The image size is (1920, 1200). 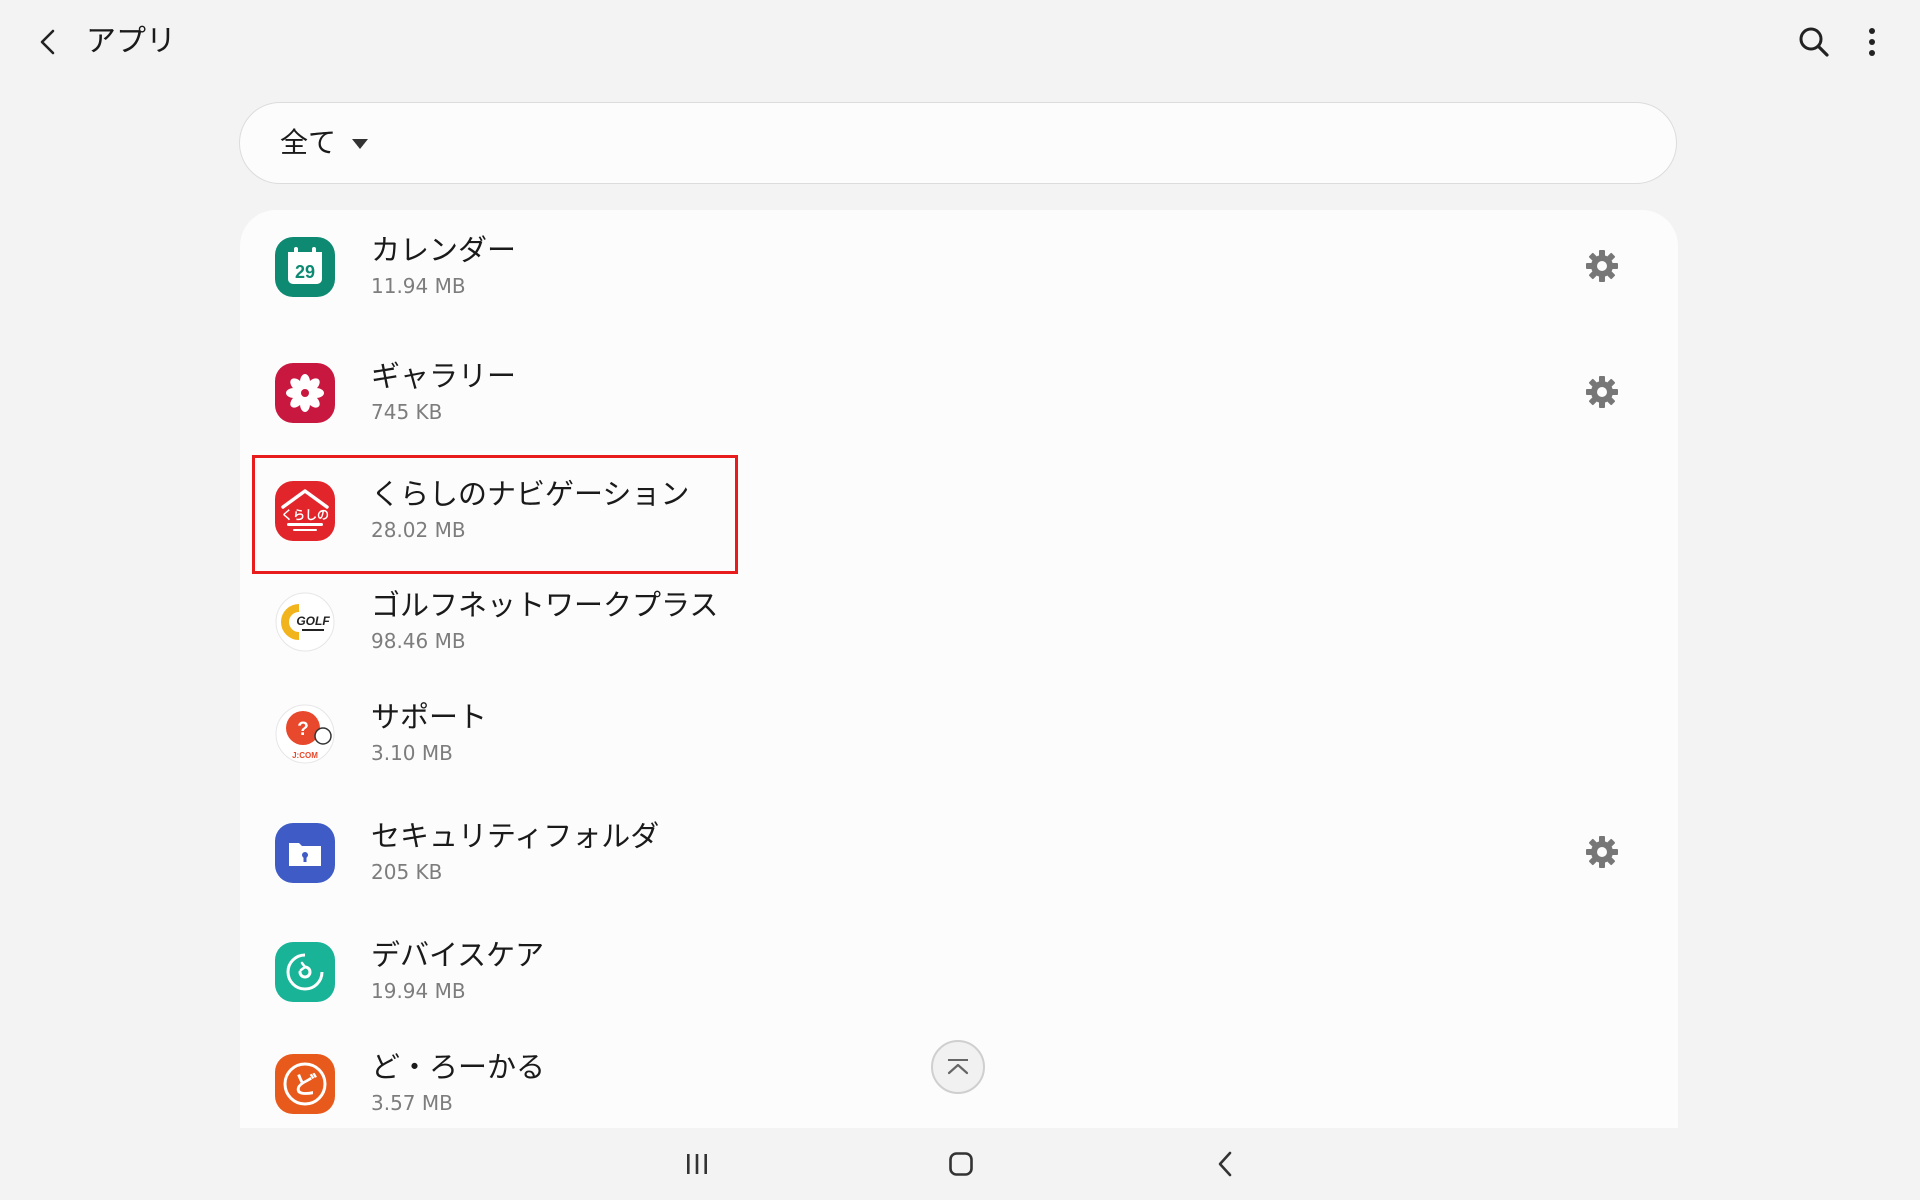 What do you see at coordinates (959, 854) in the screenshot?
I see `app-list-item: セキュリティフォルダ 205 KB` at bounding box center [959, 854].